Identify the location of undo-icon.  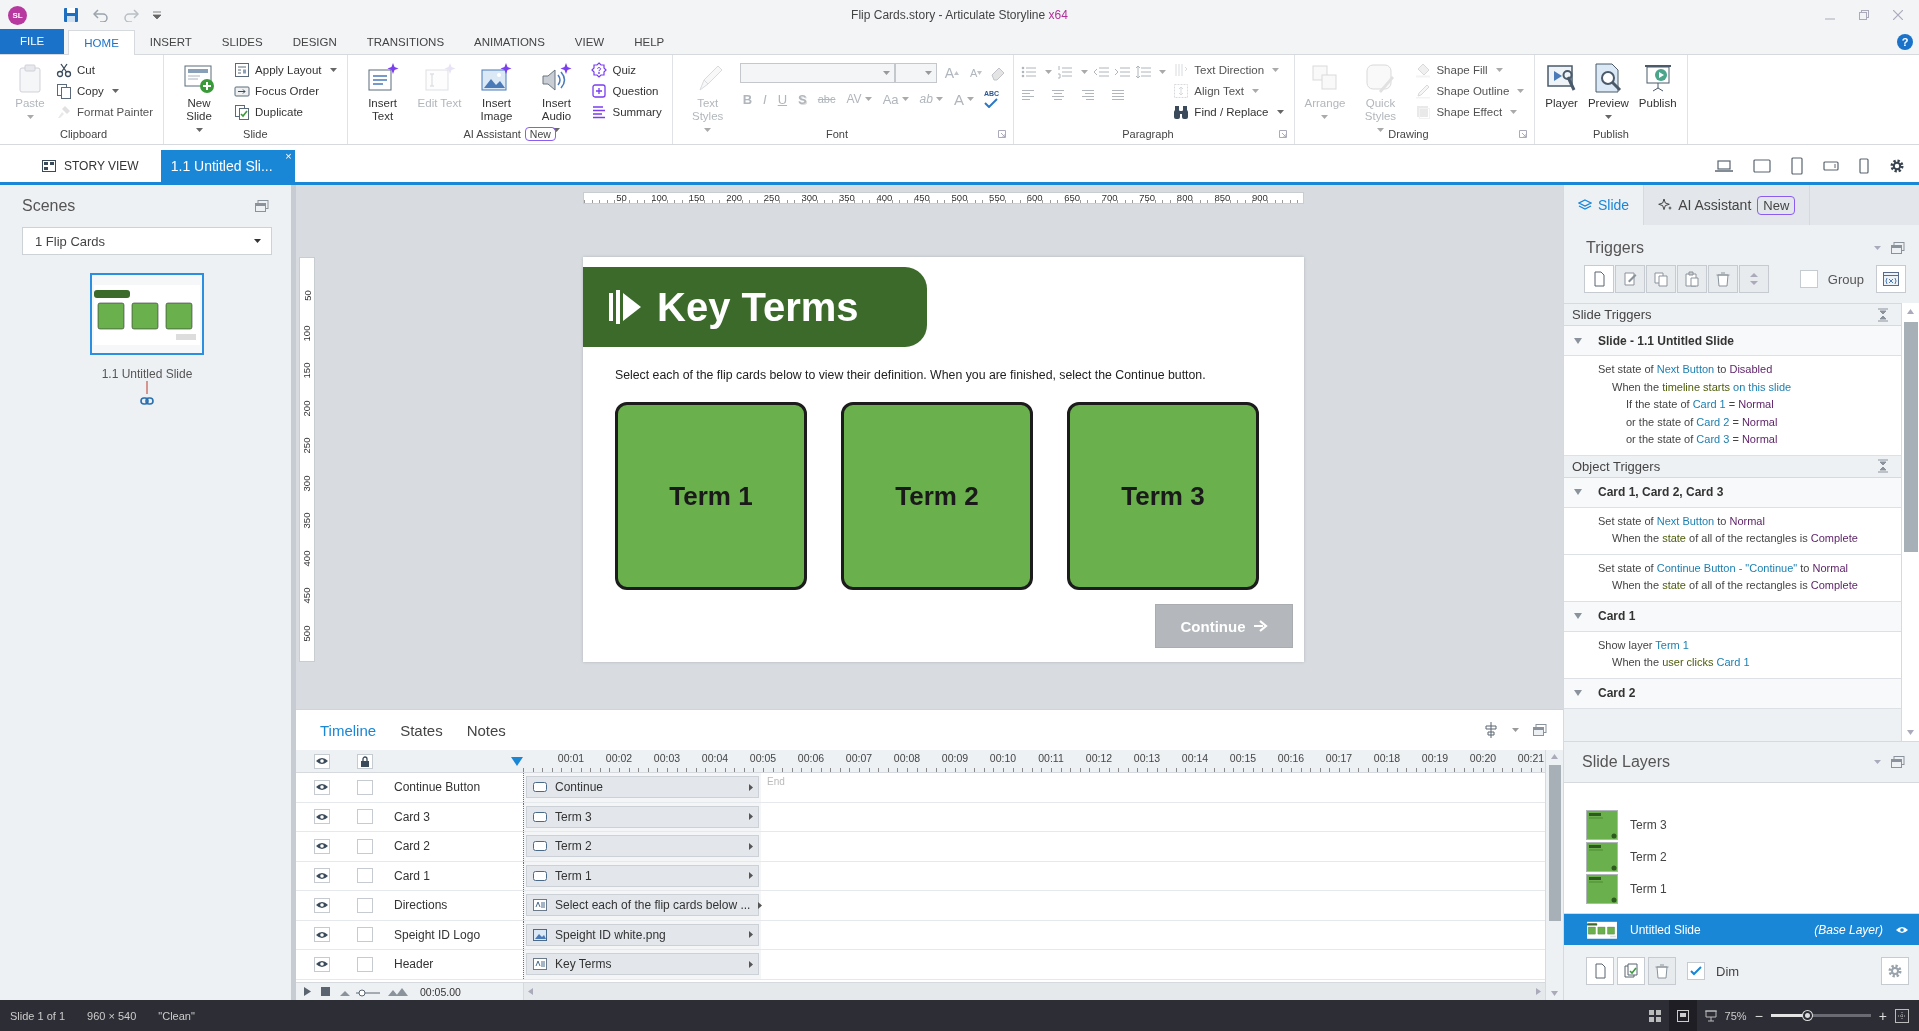
(101, 15).